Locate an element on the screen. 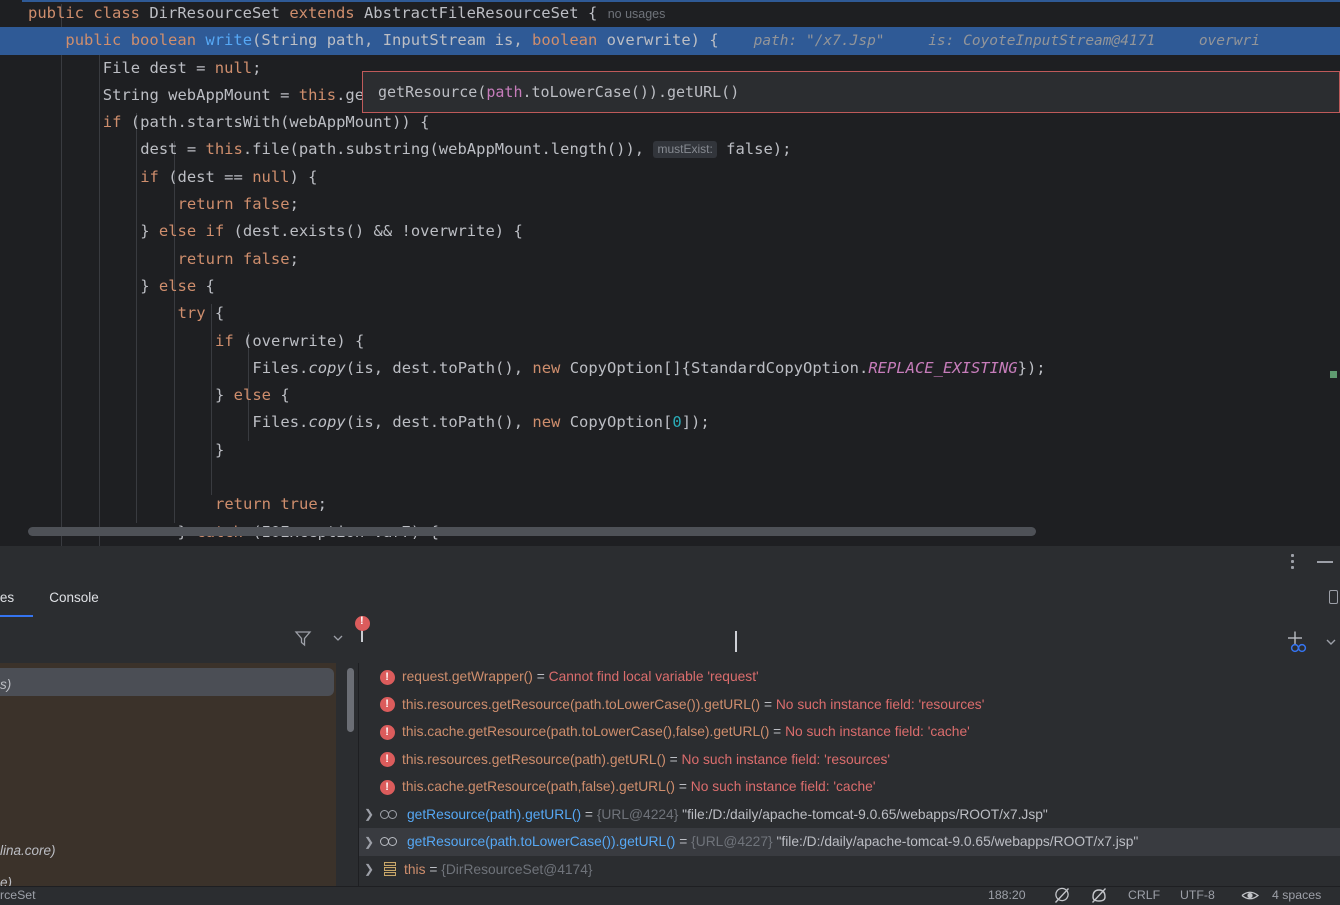 Image resolution: width=1340 pixels, height=905 pixels. code-token: ) { is located at coordinates (303, 176).